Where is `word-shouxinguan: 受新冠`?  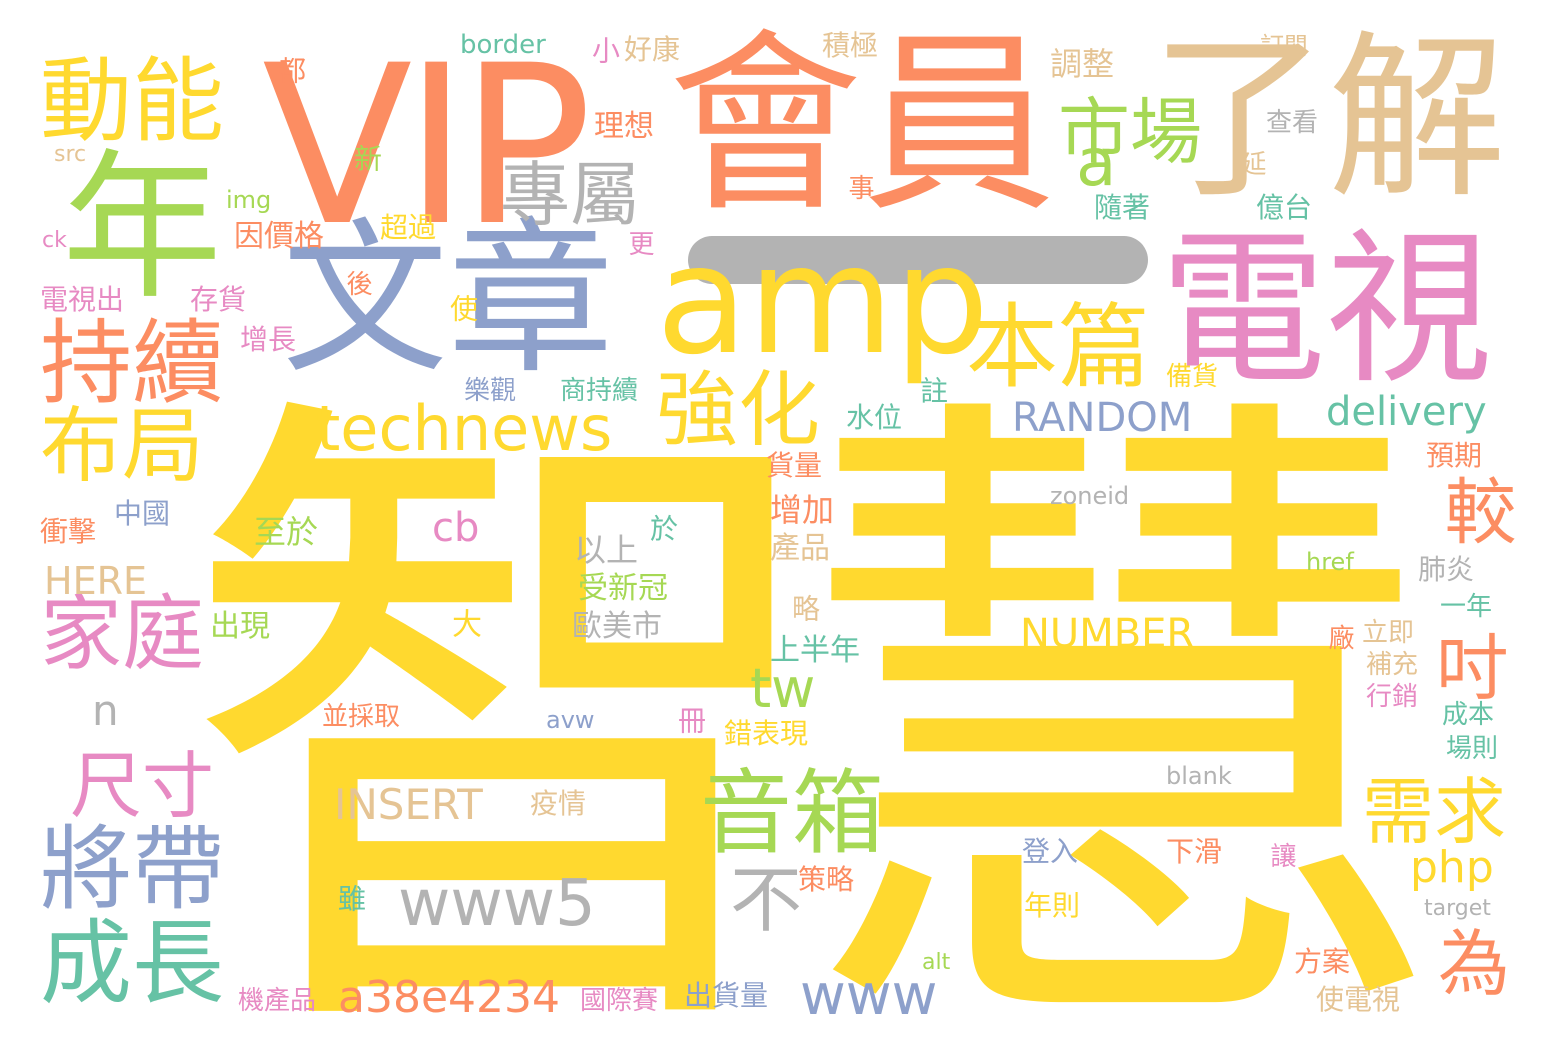
word-shouxinguan: 受新冠 is located at coordinates (623, 588).